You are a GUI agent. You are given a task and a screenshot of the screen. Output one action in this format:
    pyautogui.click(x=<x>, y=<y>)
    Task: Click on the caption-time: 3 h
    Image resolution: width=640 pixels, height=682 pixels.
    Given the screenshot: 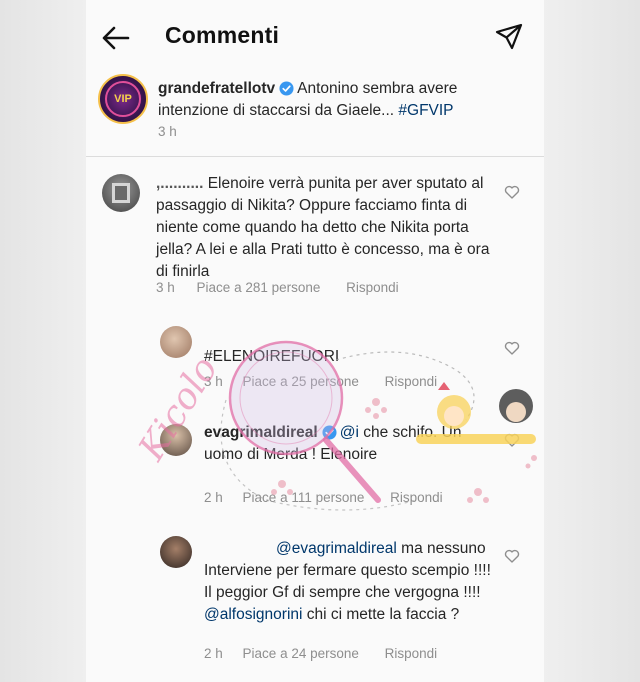 What is the action you would take?
    pyautogui.click(x=167, y=131)
    